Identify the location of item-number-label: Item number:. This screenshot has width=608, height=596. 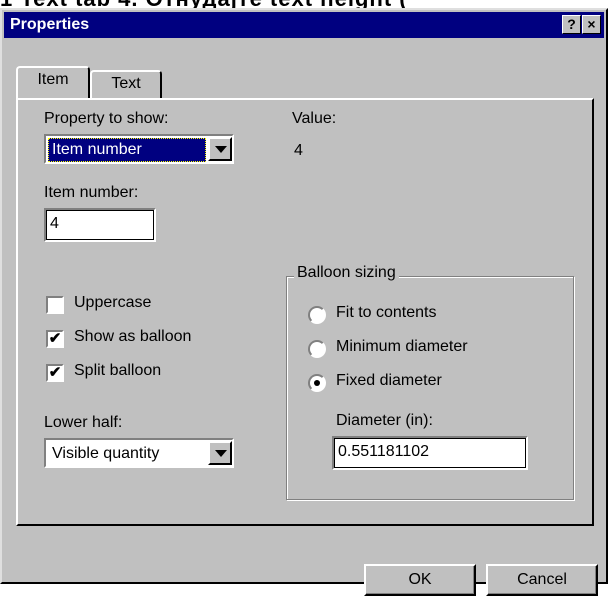
(91, 192).